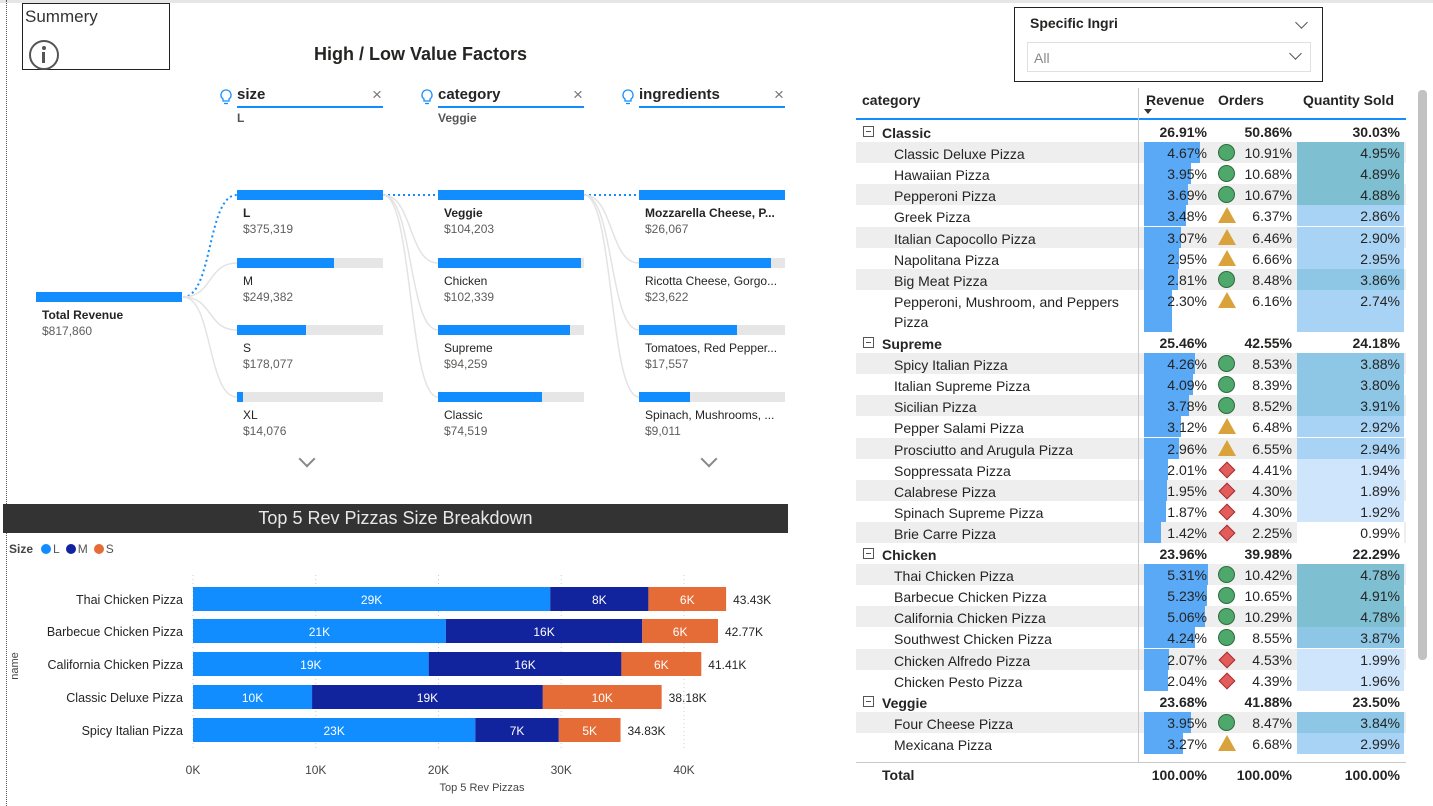 This screenshot has width=1433, height=806. Describe the element at coordinates (1131, 743) in the screenshot. I see `table-row: Mexicana Pizza 3.27% 6.68% 2.99%` at that location.